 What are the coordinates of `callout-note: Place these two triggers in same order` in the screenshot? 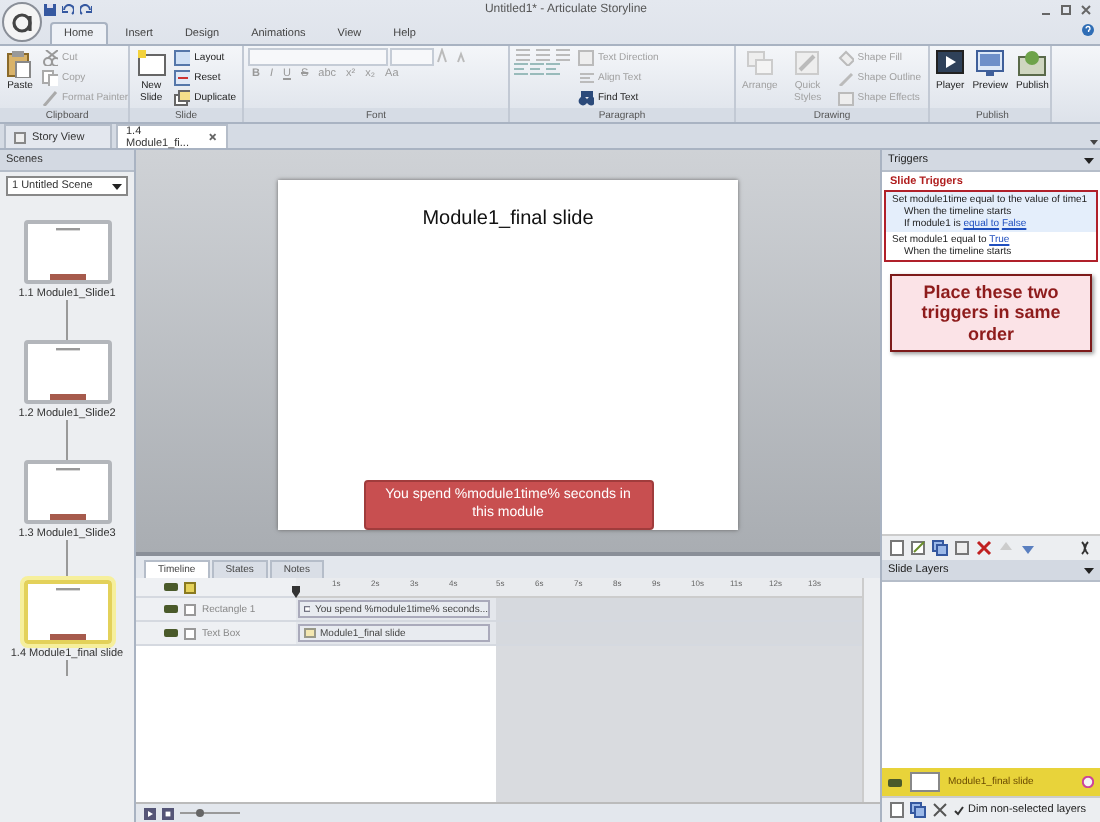 It's located at (991, 313).